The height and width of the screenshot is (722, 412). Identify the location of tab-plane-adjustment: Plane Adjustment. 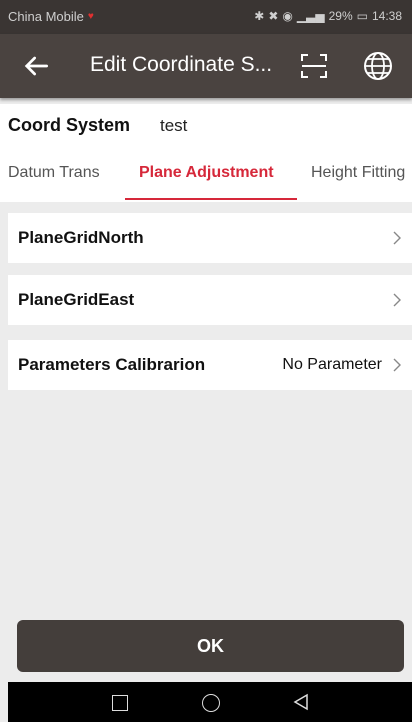
(206, 173).